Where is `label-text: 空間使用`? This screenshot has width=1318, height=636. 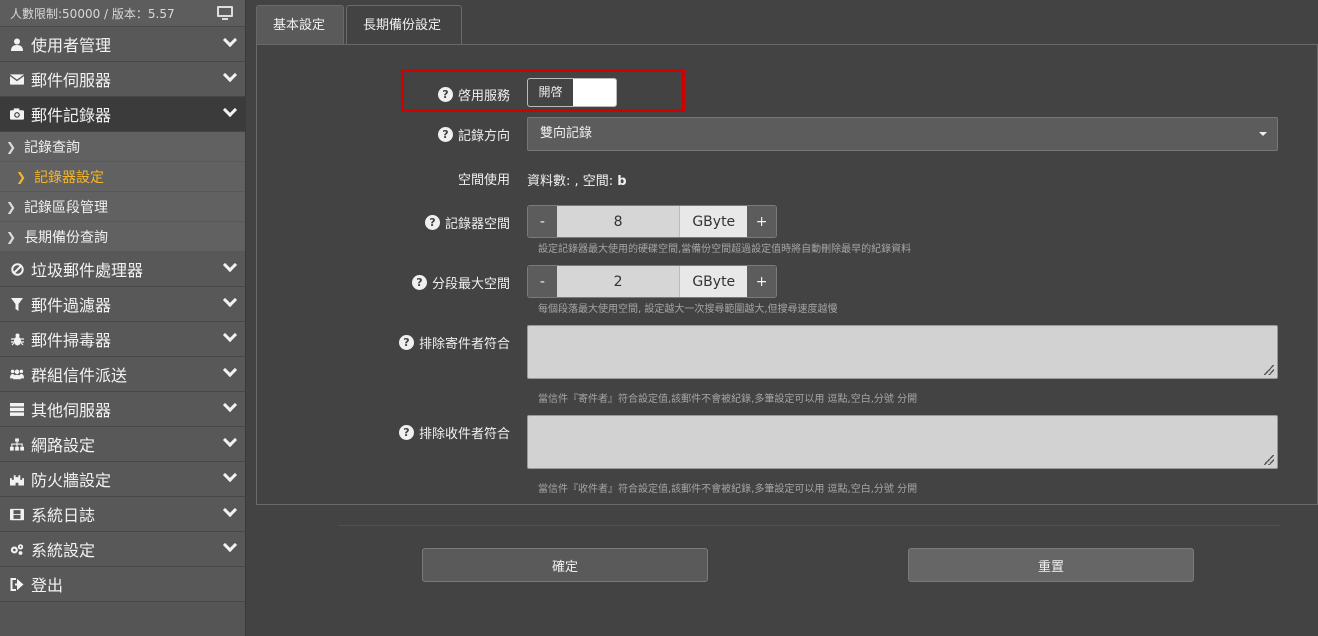 label-text: 空間使用 is located at coordinates (483, 180).